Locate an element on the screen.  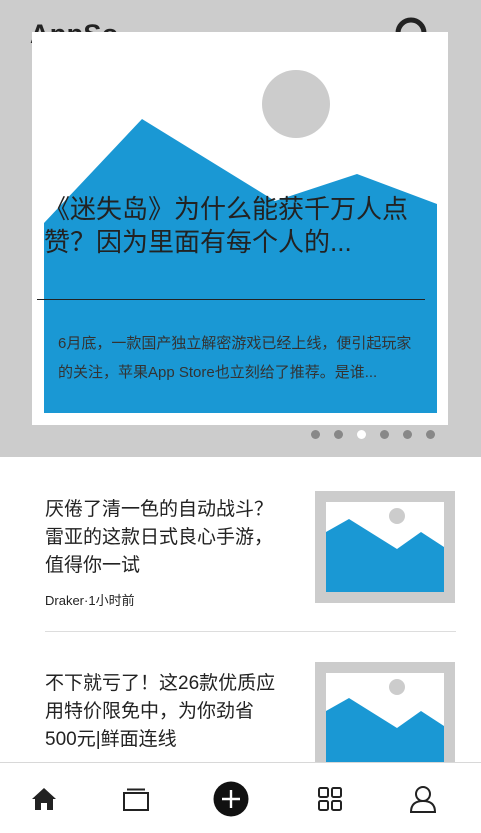
cards-icon is located at coordinates (136, 799).